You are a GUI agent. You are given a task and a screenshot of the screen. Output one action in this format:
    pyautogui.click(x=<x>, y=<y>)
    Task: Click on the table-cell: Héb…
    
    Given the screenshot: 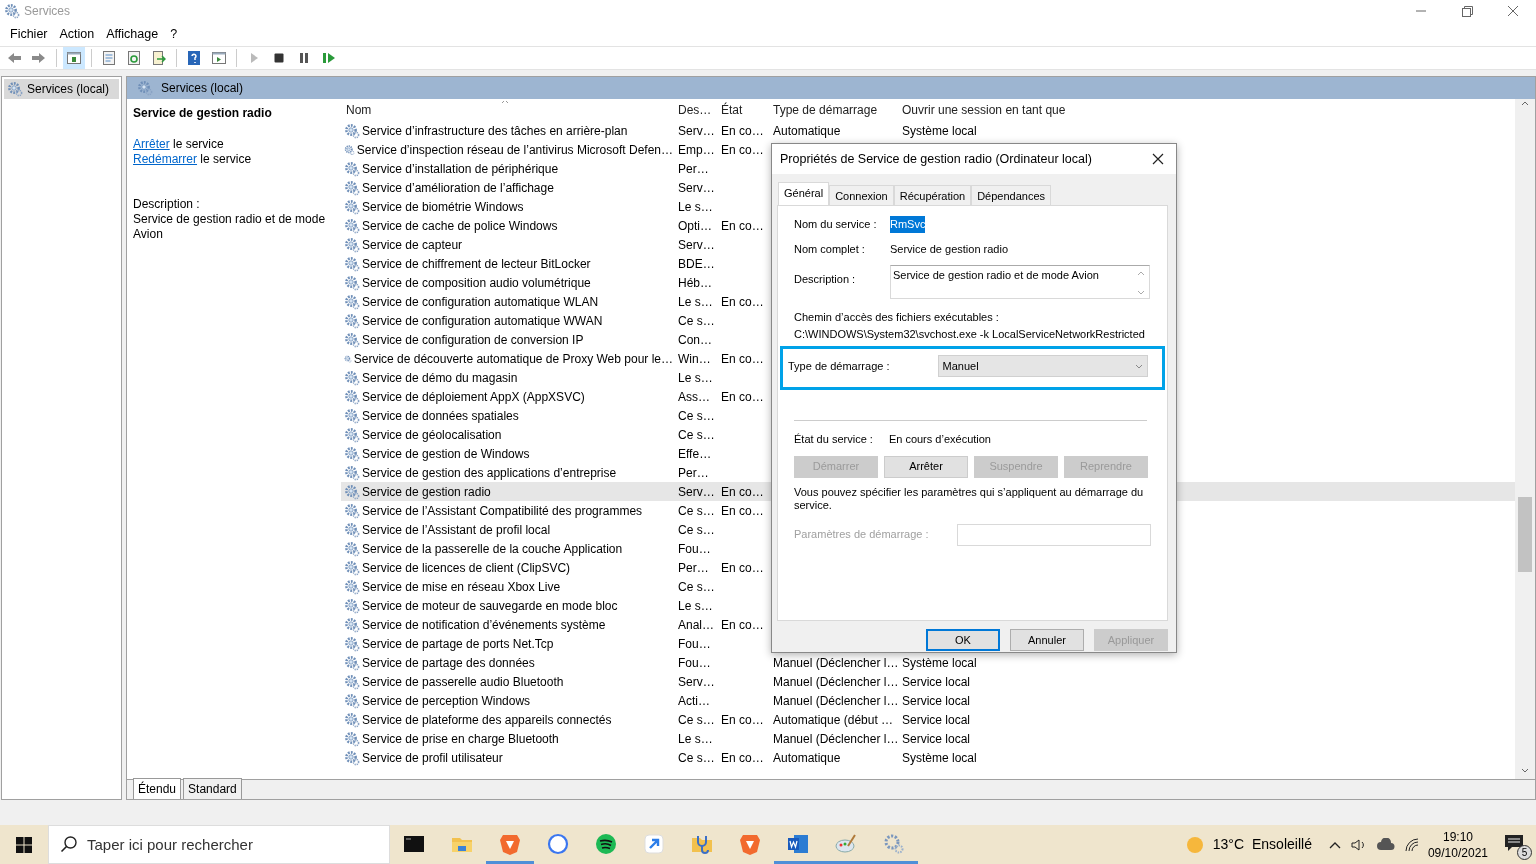 What is the action you would take?
    pyautogui.click(x=695, y=282)
    